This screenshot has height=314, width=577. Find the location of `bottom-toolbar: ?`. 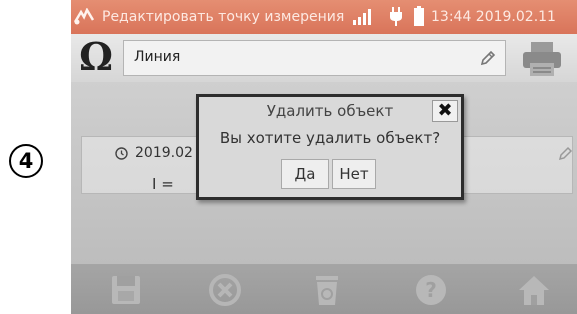

bottom-toolbar: ? is located at coordinates (324, 289).